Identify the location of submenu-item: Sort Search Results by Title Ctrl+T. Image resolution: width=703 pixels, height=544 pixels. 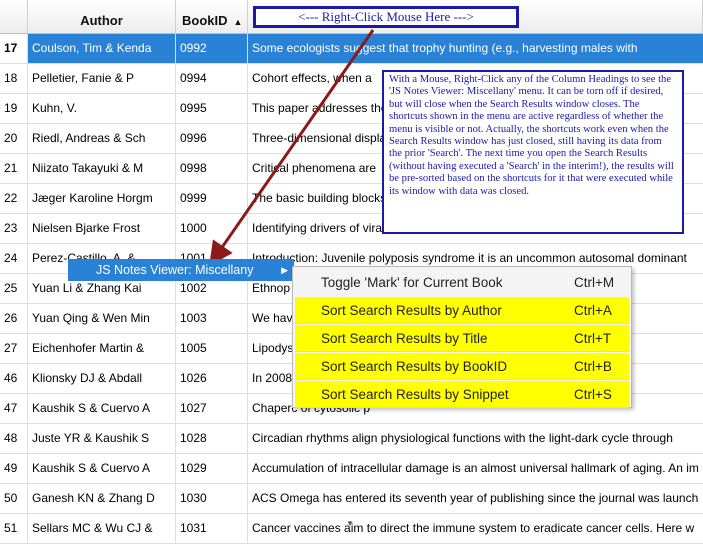
(462, 338).